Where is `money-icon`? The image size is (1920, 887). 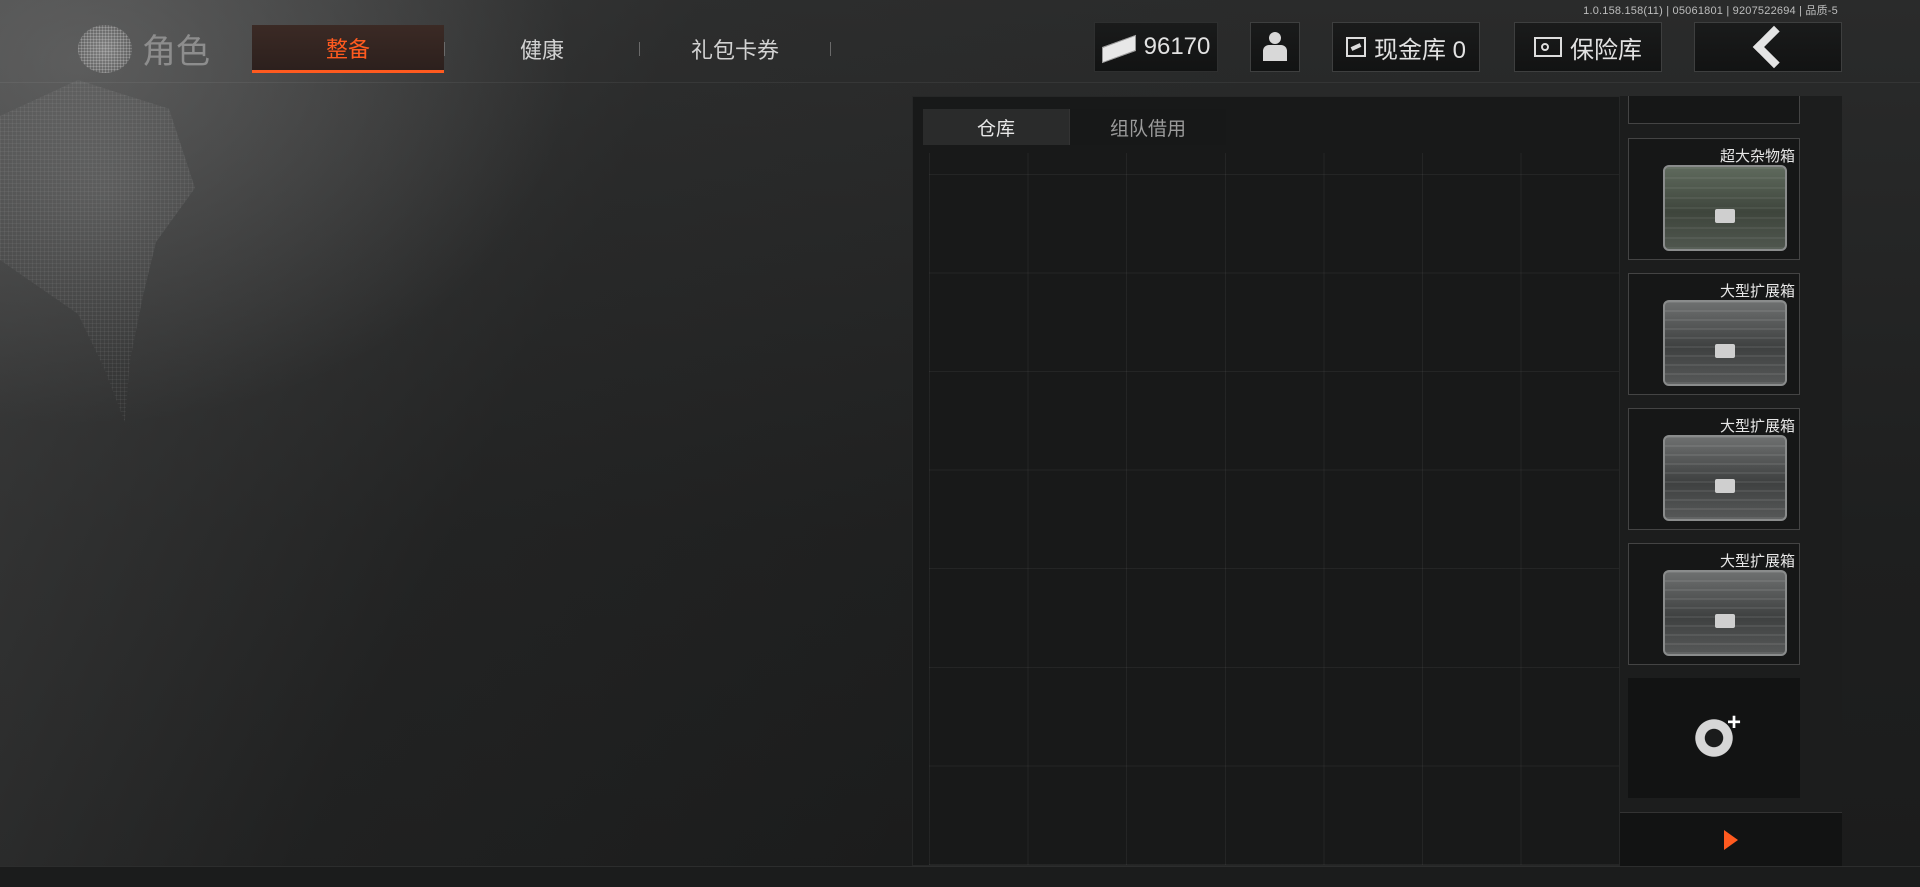 money-icon is located at coordinates (1119, 47).